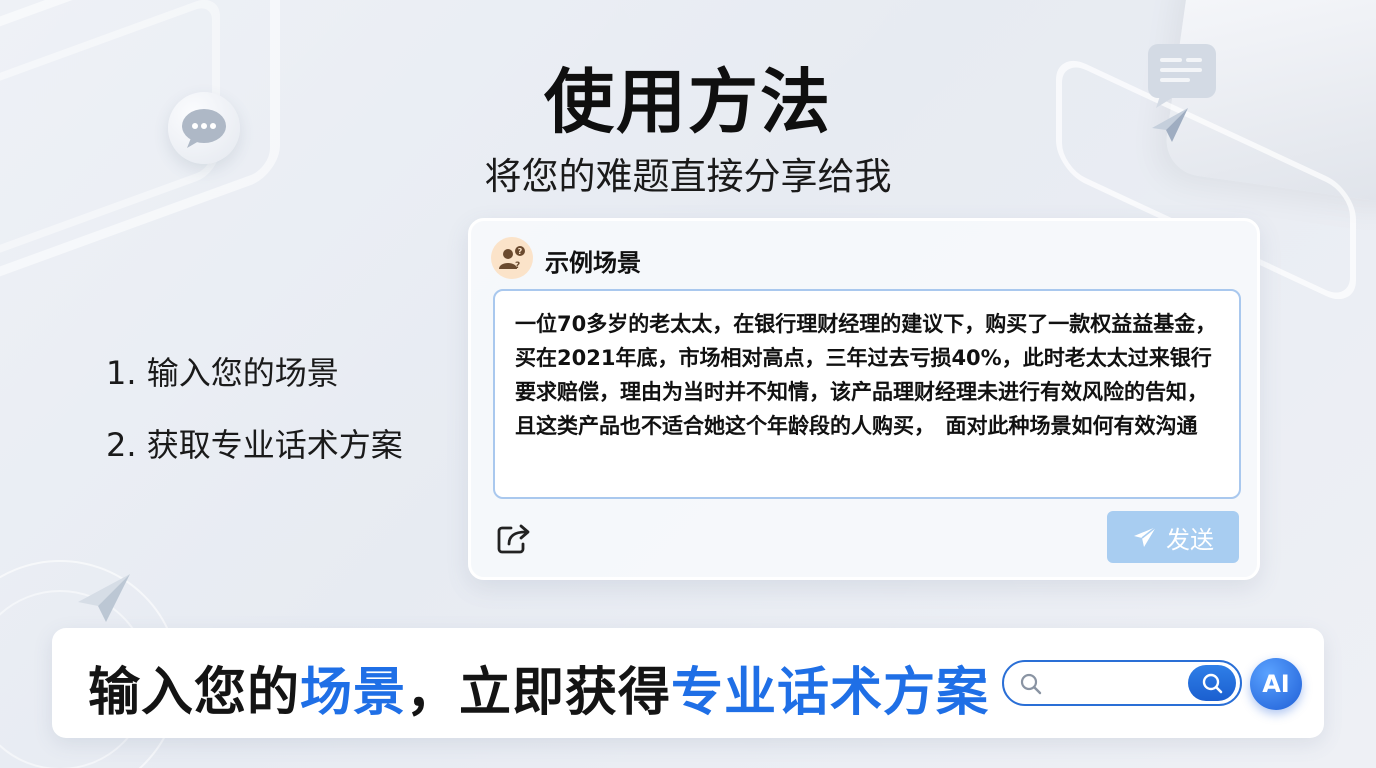  I want to click on card-title: 示例场景, so click(593, 263).